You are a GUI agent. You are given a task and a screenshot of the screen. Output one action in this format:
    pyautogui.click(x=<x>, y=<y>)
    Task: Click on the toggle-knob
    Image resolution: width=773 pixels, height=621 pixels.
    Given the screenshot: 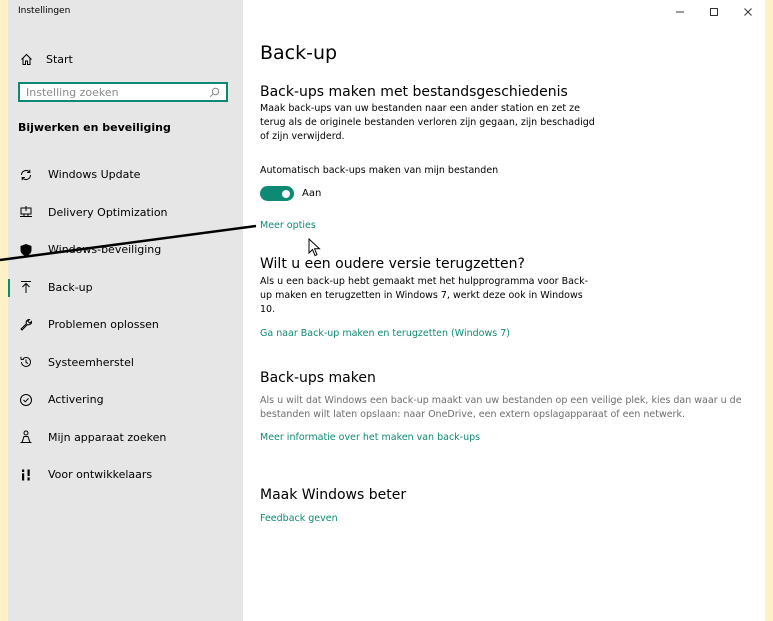 What is the action you would take?
    pyautogui.click(x=286, y=193)
    